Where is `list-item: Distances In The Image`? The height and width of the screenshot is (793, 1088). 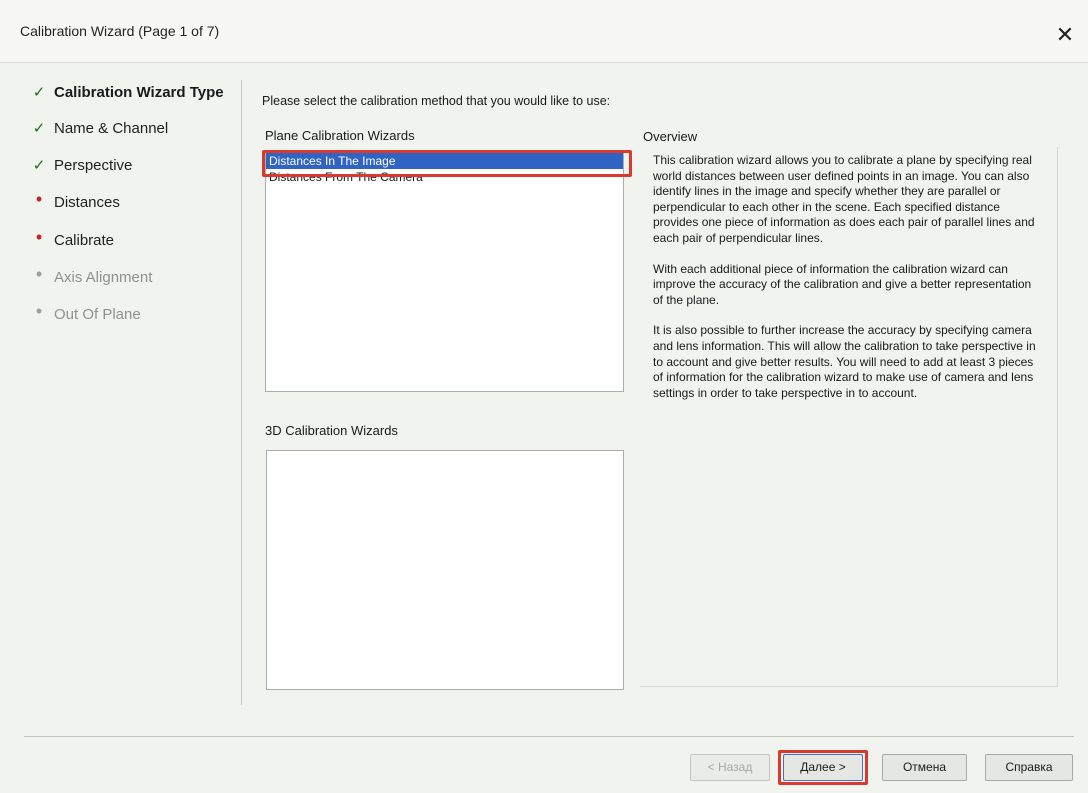
list-item: Distances In The Image is located at coordinates (444, 161).